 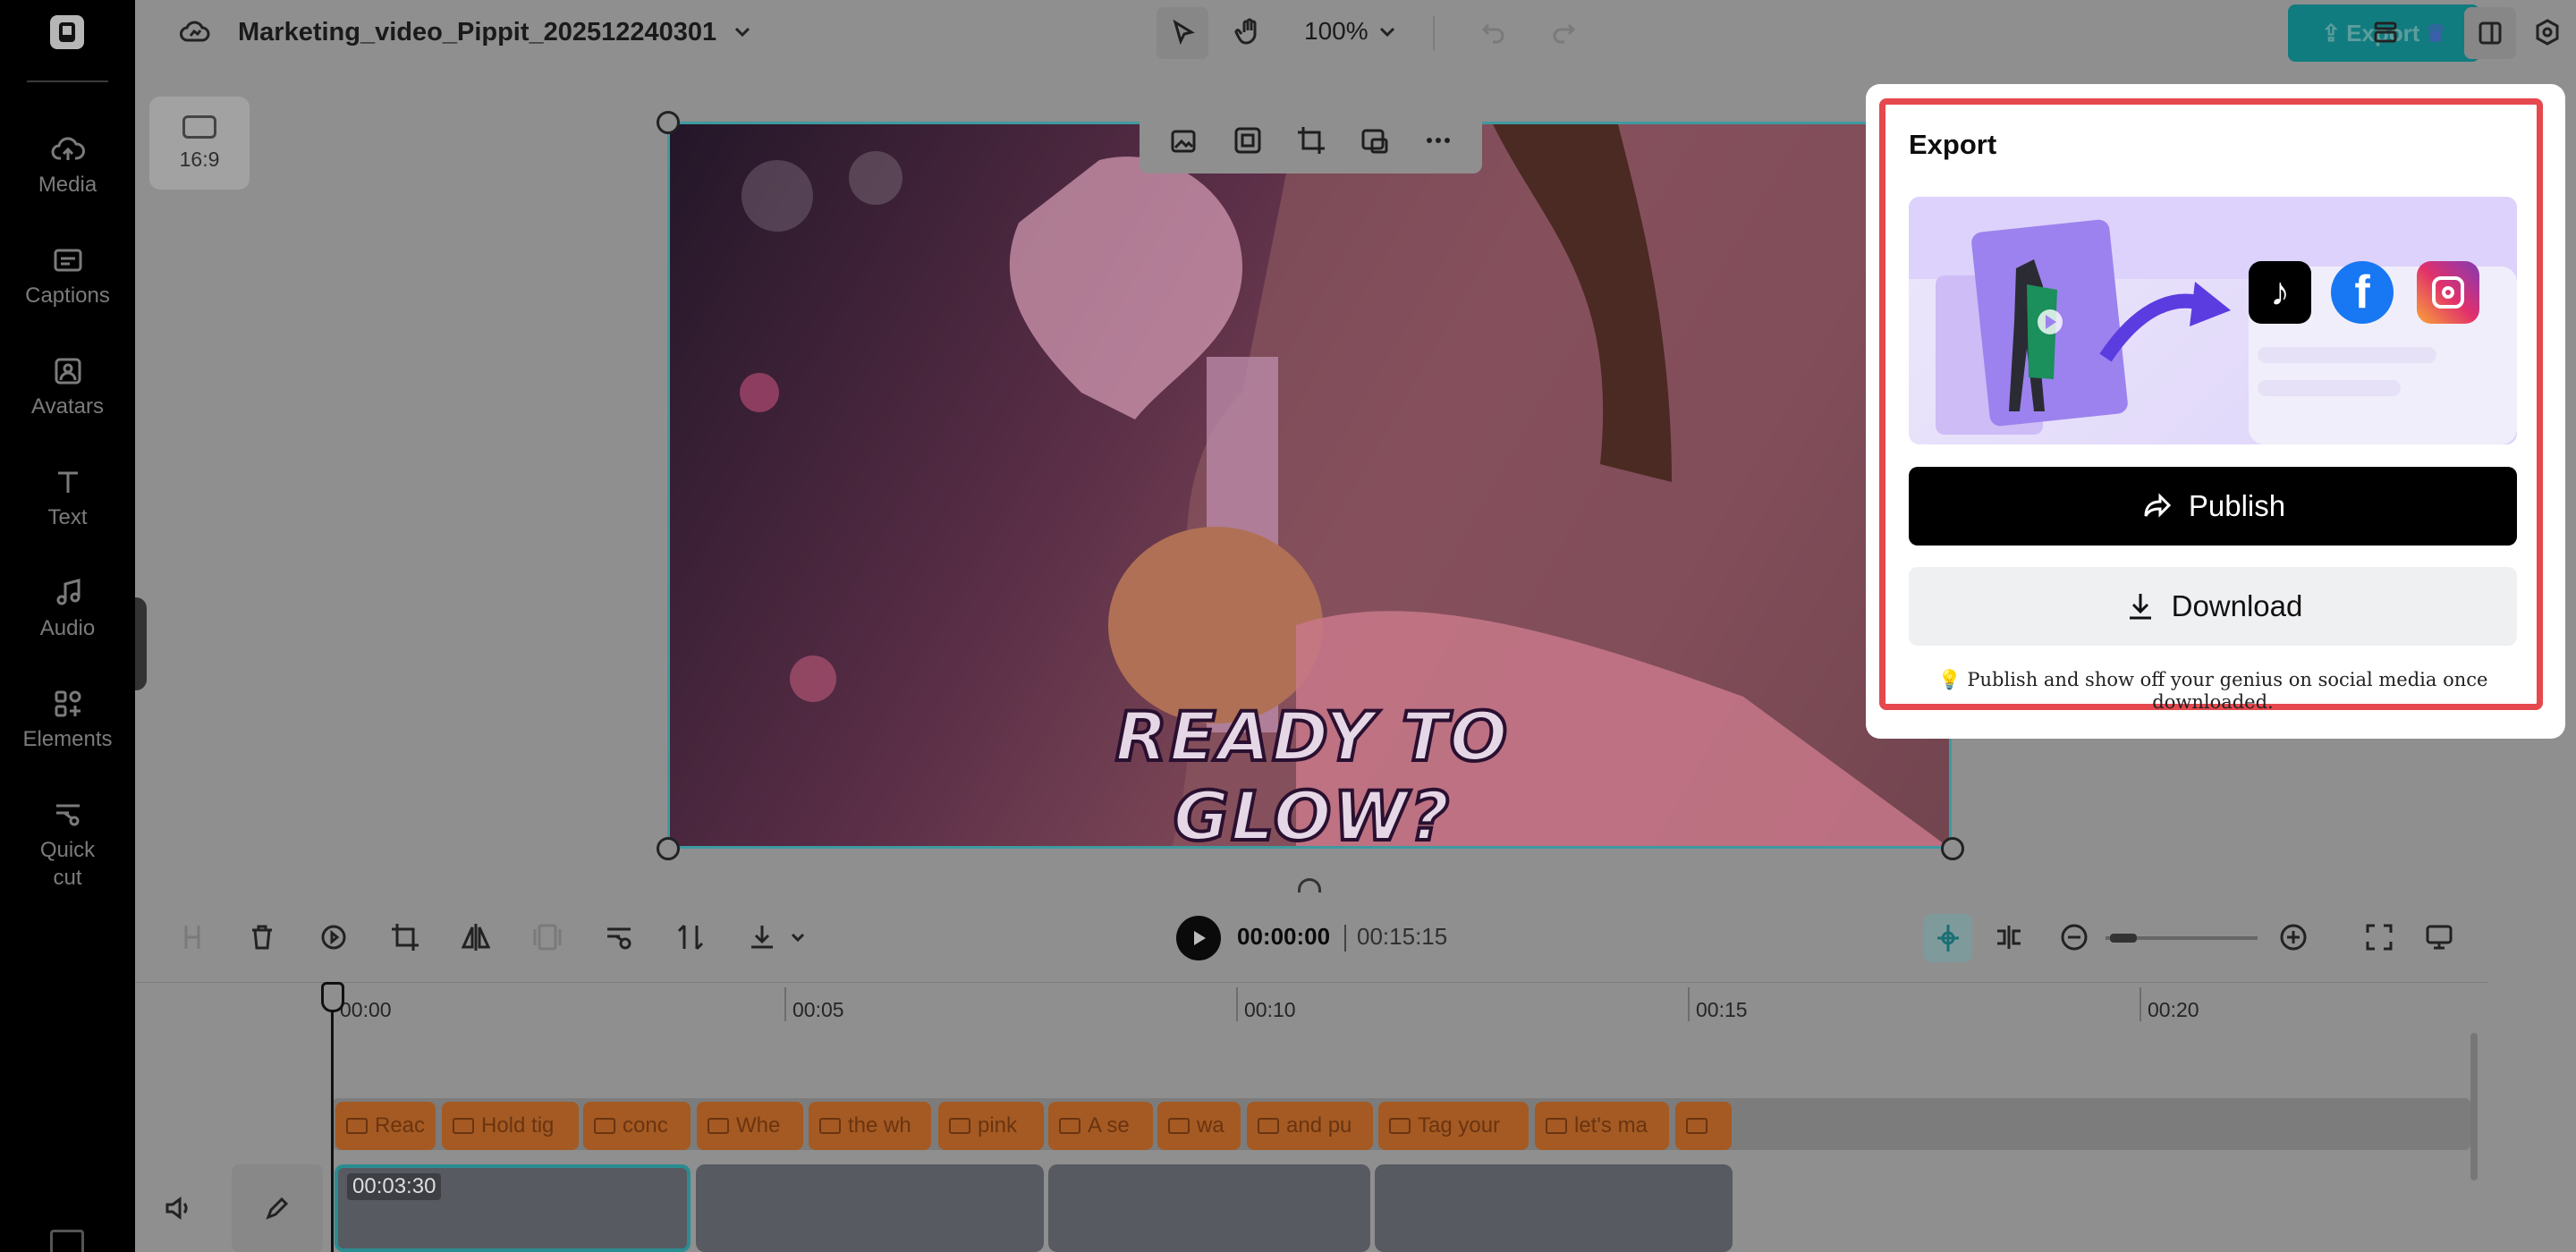 What do you see at coordinates (67, 371) in the screenshot?
I see `avatar-icon` at bounding box center [67, 371].